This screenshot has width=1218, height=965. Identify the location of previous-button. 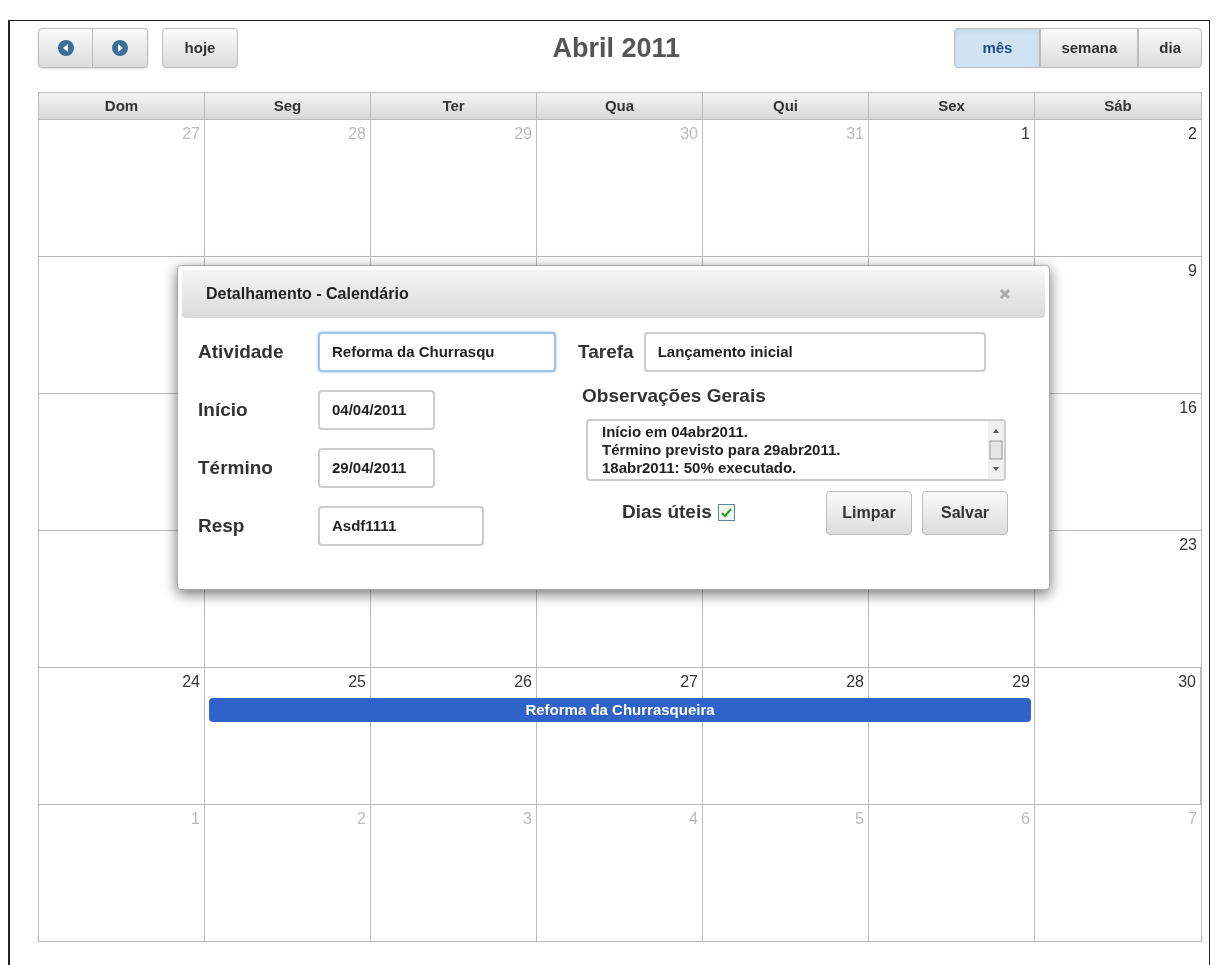
(65, 48).